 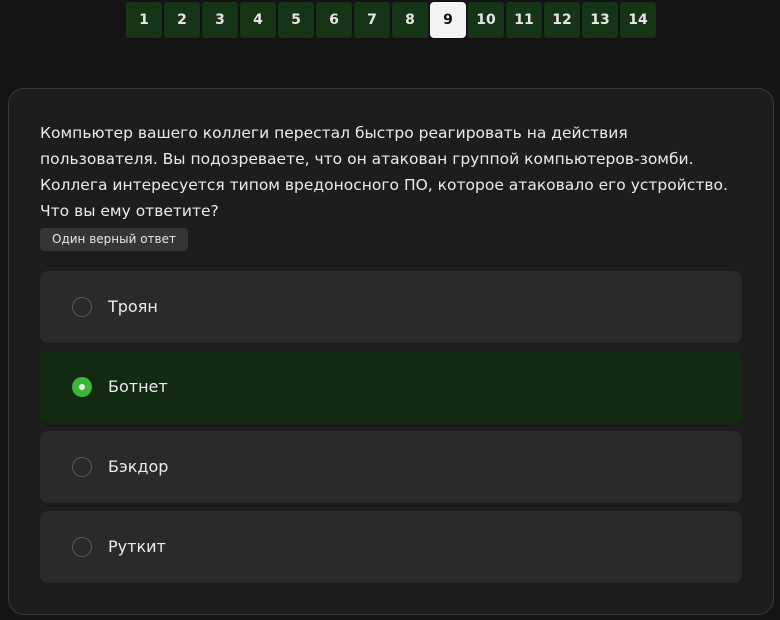 What do you see at coordinates (296, 20) in the screenshot?
I see `page-button-5: 5` at bounding box center [296, 20].